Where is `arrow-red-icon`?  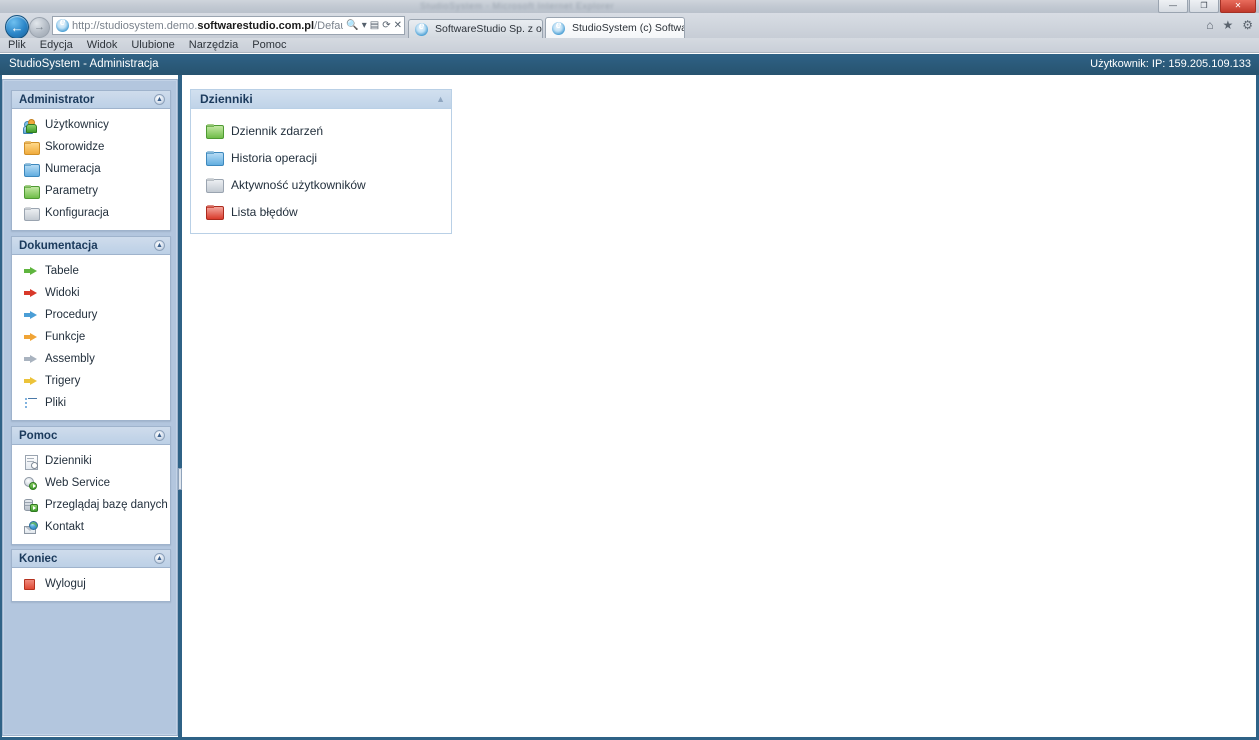 arrow-red-icon is located at coordinates (31, 293).